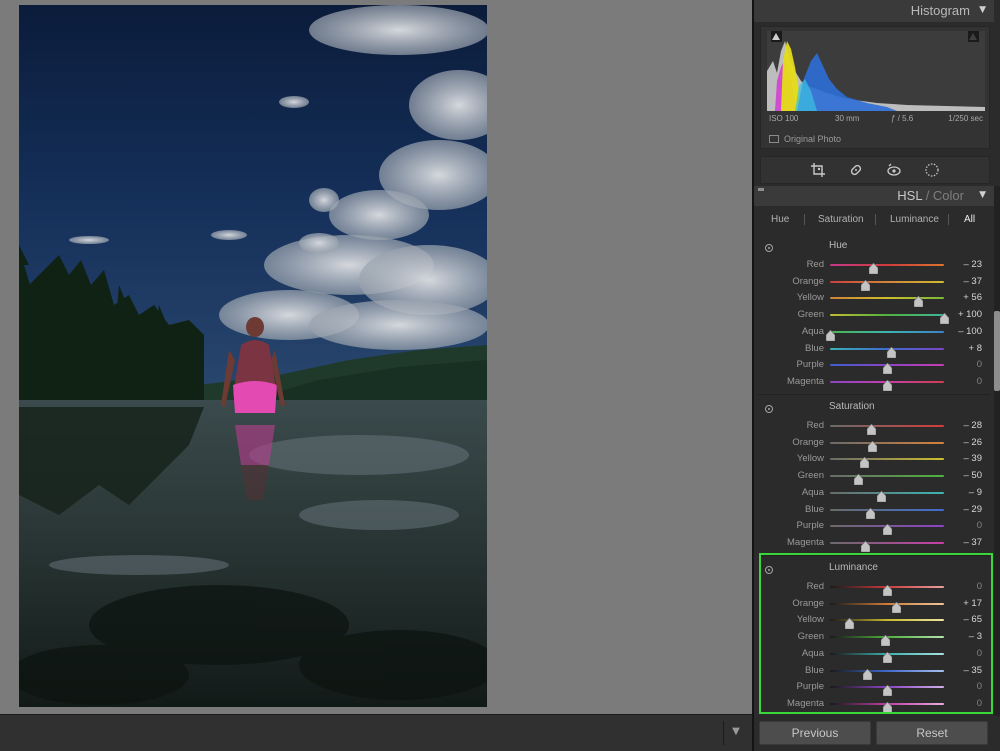 This screenshot has height=751, width=1000. Describe the element at coordinates (972, 297) in the screenshot. I see `slider-value: + 56` at that location.